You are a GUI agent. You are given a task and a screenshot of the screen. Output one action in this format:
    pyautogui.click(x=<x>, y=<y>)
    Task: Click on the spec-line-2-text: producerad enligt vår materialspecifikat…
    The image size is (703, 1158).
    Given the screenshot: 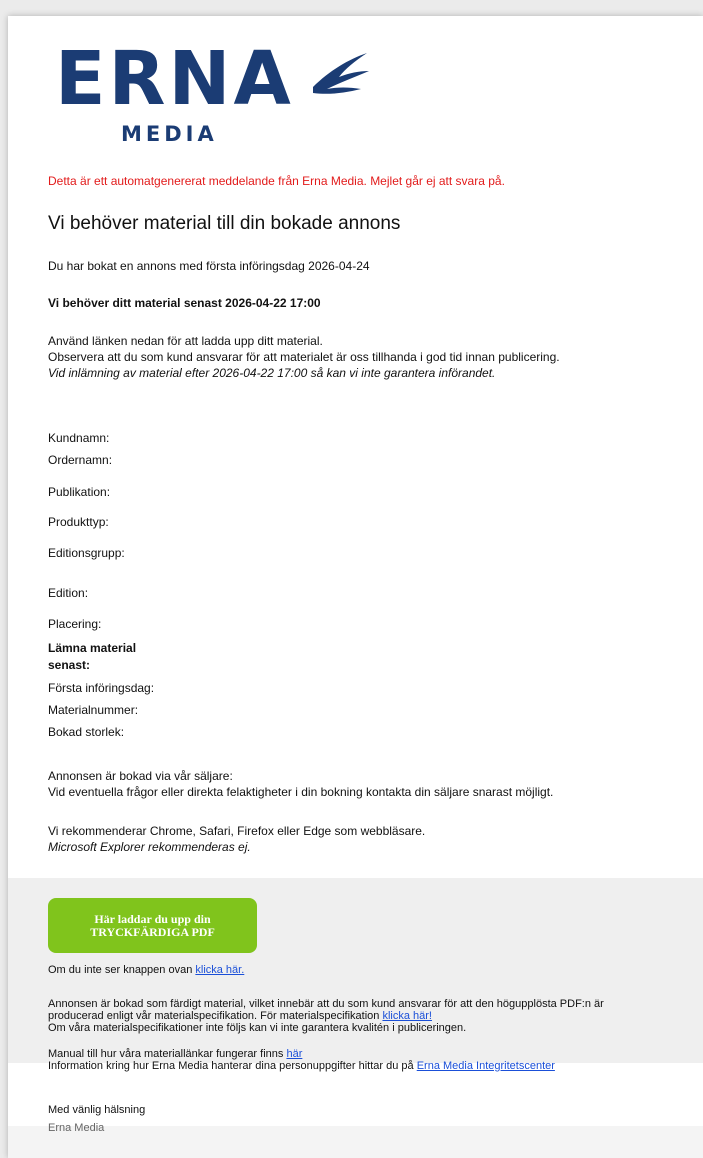 What is the action you would take?
    pyautogui.click(x=215, y=1016)
    